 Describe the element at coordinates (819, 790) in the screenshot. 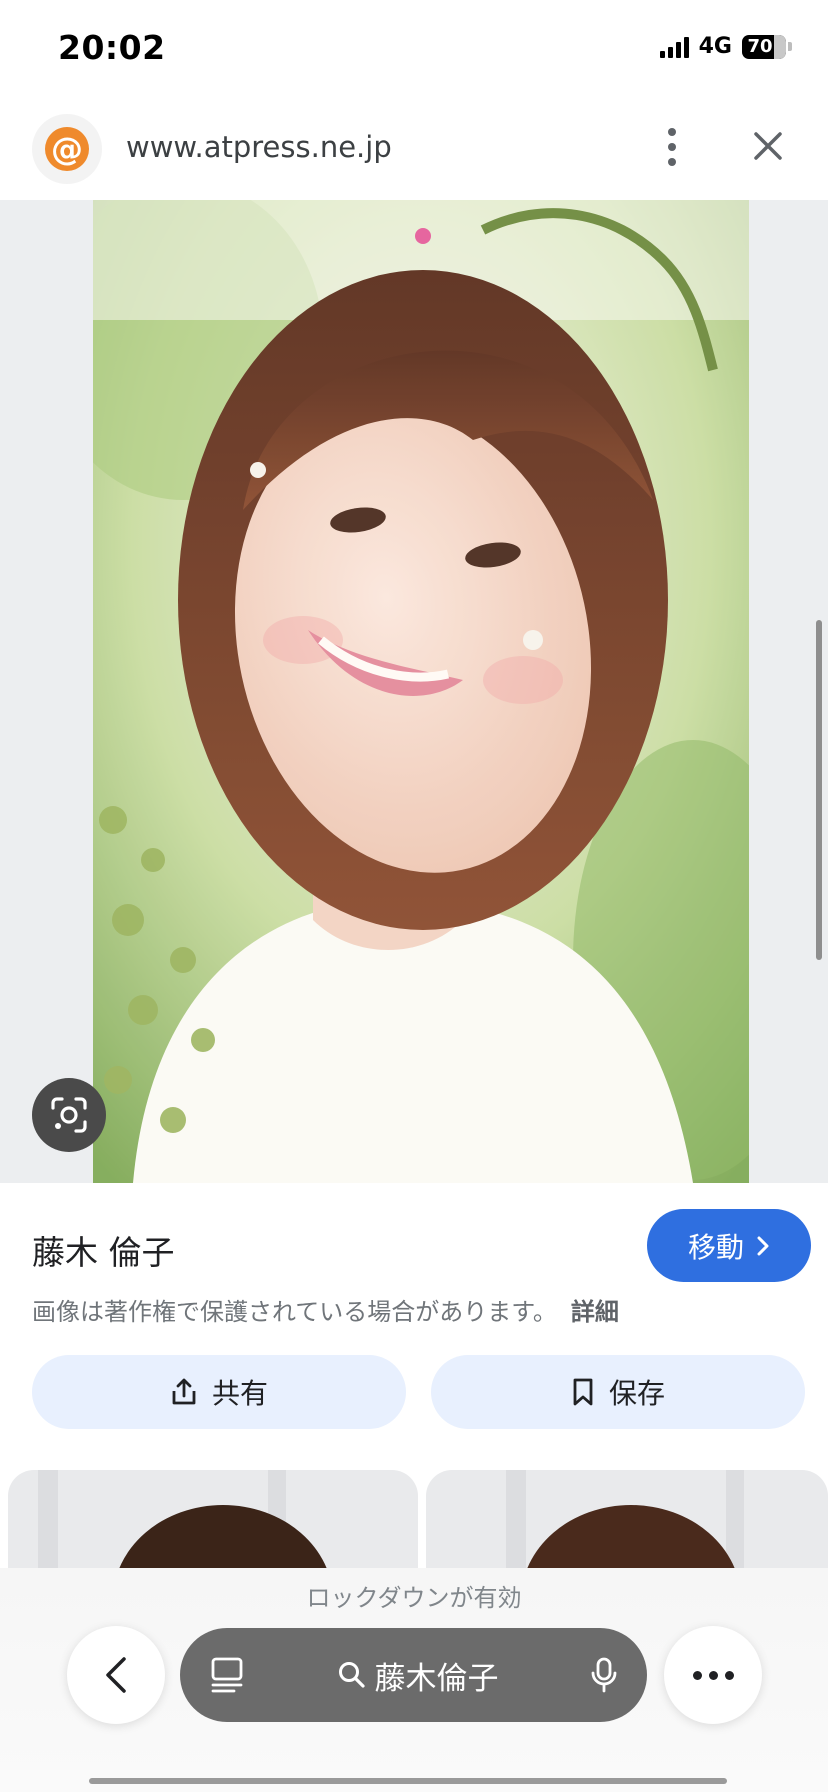

I see `scrollbar-thumb` at that location.